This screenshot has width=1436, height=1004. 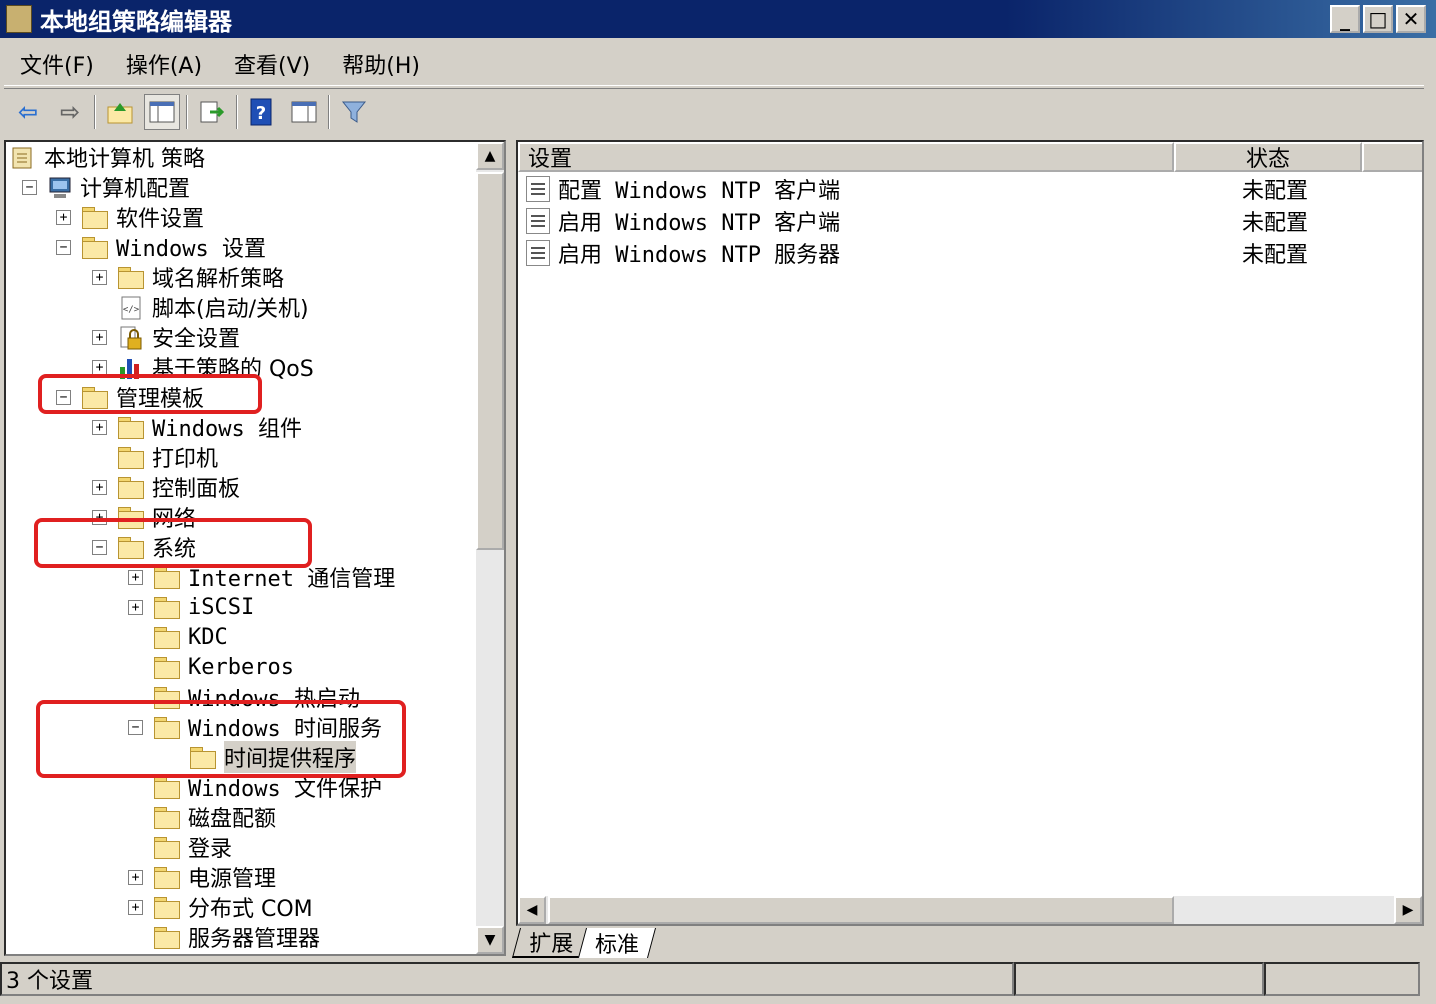 I want to click on maximize-button: □, so click(x=1378, y=19).